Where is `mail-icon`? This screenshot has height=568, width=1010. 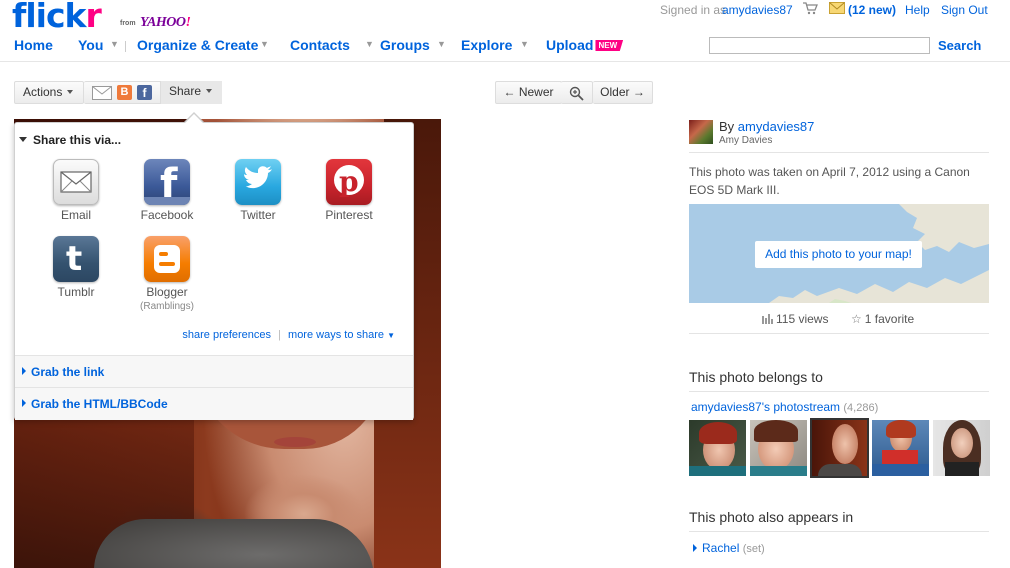
mail-icon is located at coordinates (837, 9).